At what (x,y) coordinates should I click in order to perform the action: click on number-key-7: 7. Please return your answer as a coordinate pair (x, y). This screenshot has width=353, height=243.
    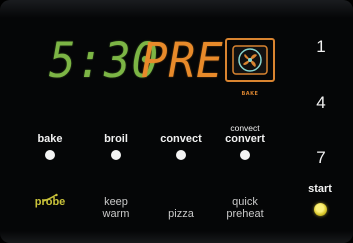
    Looking at the image, I should click on (321, 158).